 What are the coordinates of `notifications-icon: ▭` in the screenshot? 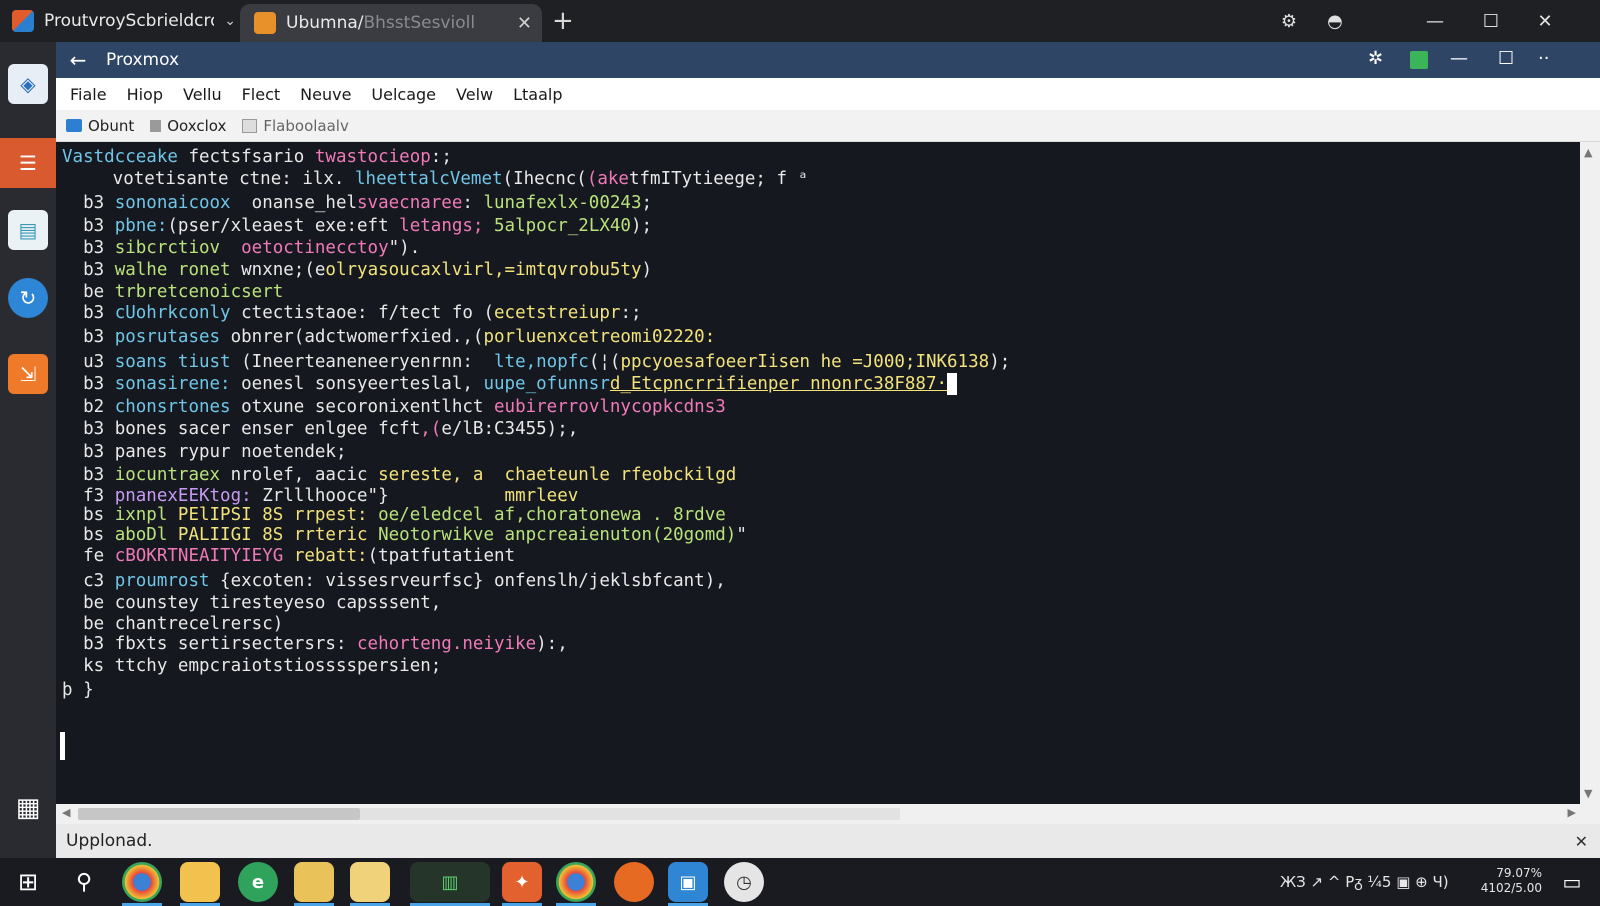 It's located at (1572, 882).